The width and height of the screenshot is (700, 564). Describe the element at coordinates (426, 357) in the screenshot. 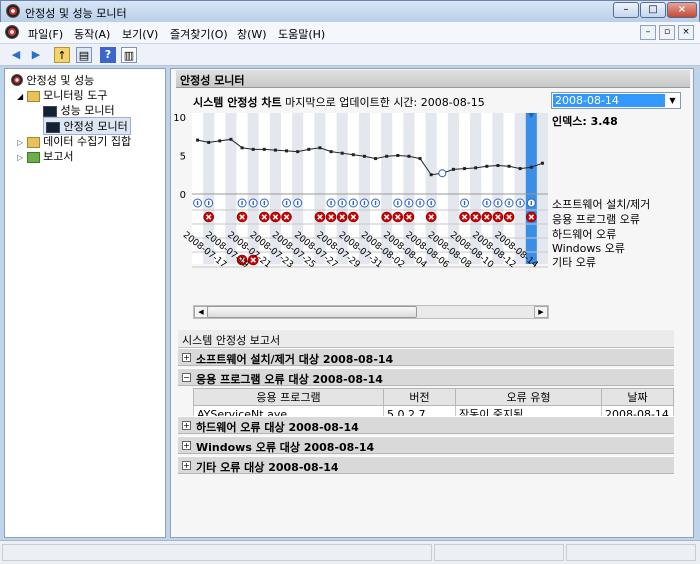

I see `section-software: + 소프트웨어 설치/제거 대상 2008-08-14` at that location.